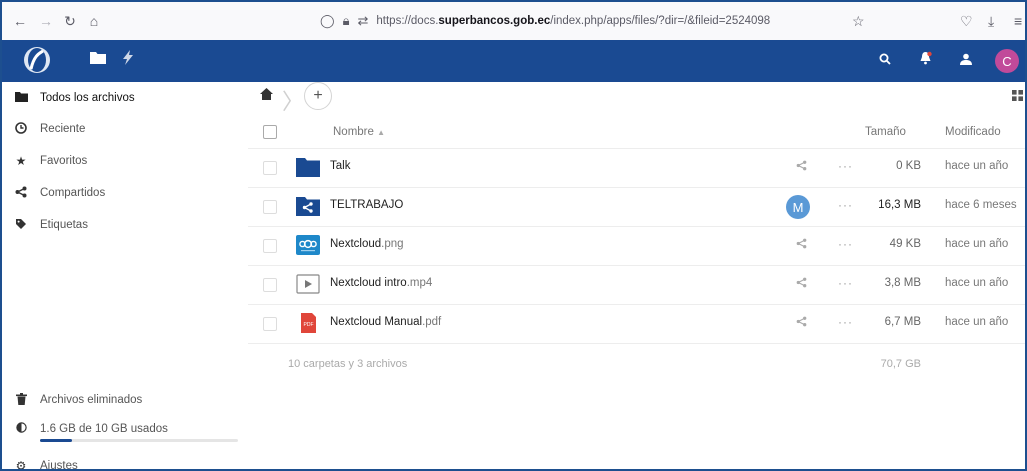  What do you see at coordinates (636, 207) in the screenshot?
I see `table-row: TELTRABAJO M ··· 16,3 MB hace 6 meses` at bounding box center [636, 207].